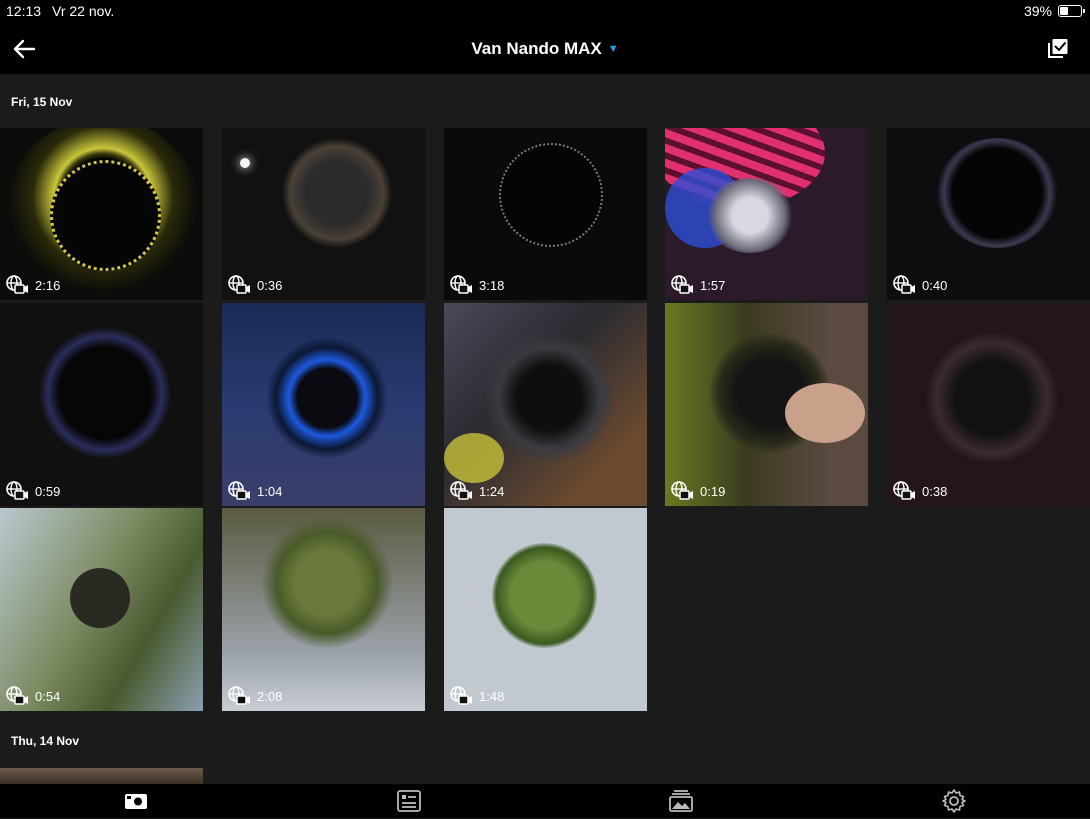  Describe the element at coordinates (492, 491) in the screenshot. I see `duration-label: 1:24` at that location.